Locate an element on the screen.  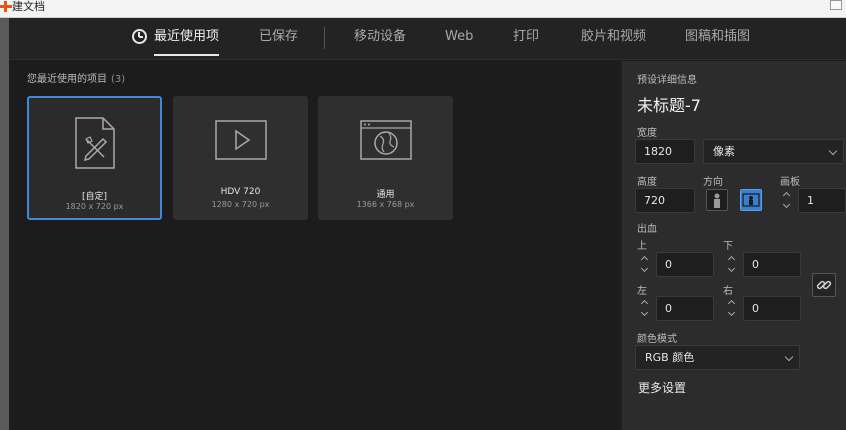
section-title: 您最近使用的项目 (3) is located at coordinates (76, 79).